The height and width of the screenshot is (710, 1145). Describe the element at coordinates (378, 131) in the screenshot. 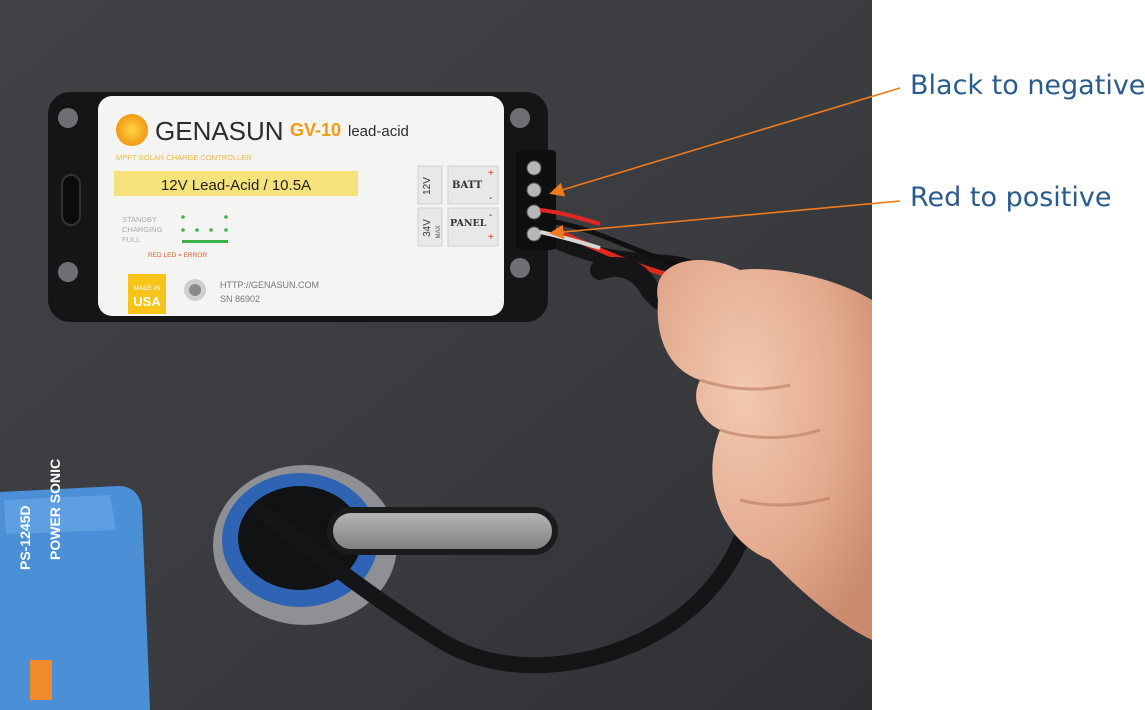

I see `device-chemistry: lead-acid` at that location.